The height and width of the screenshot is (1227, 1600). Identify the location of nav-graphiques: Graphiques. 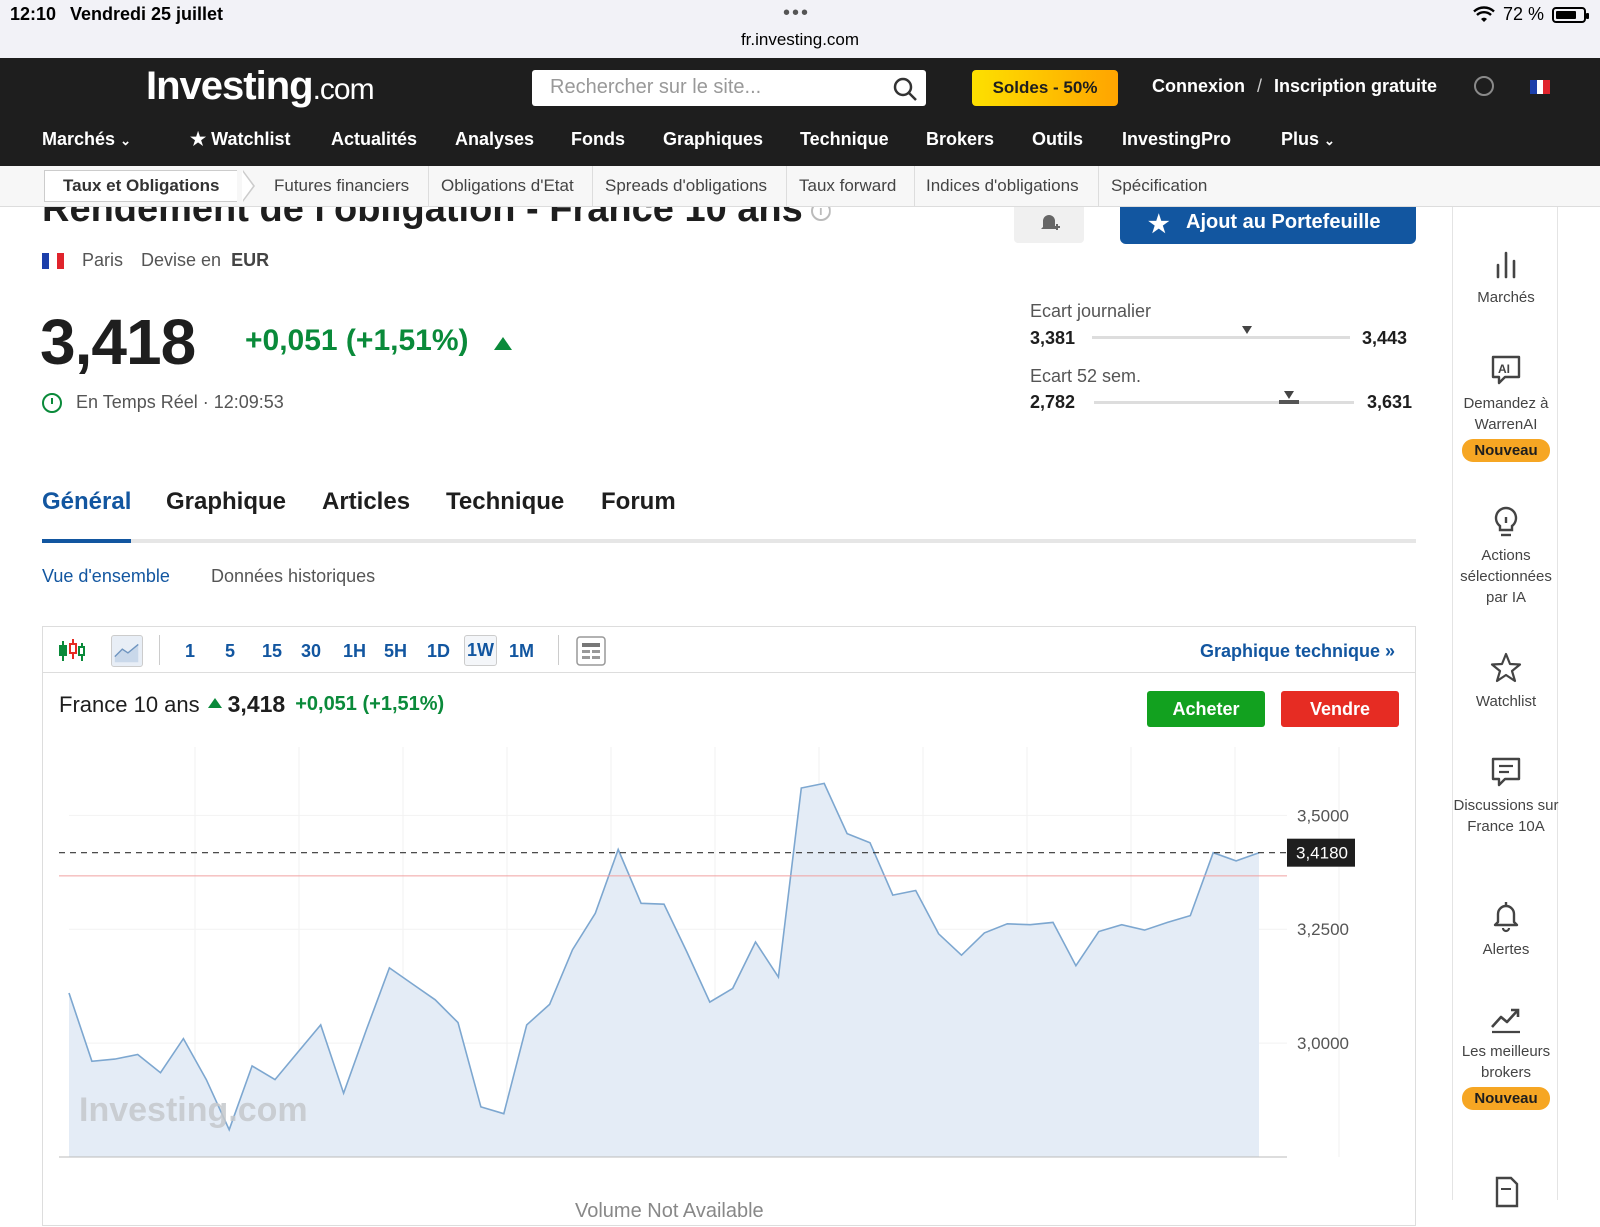
(713, 139).